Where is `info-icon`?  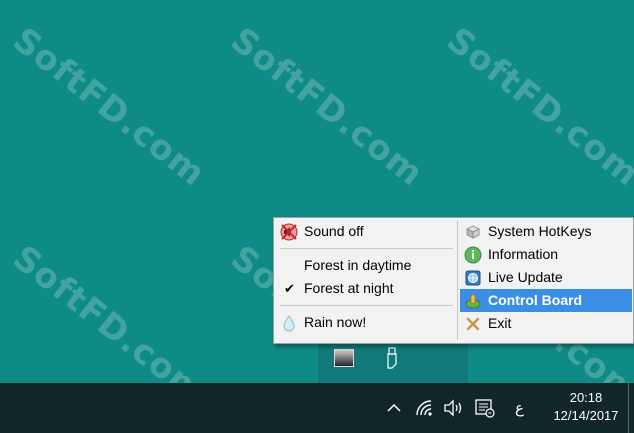
info-icon is located at coordinates (473, 255).